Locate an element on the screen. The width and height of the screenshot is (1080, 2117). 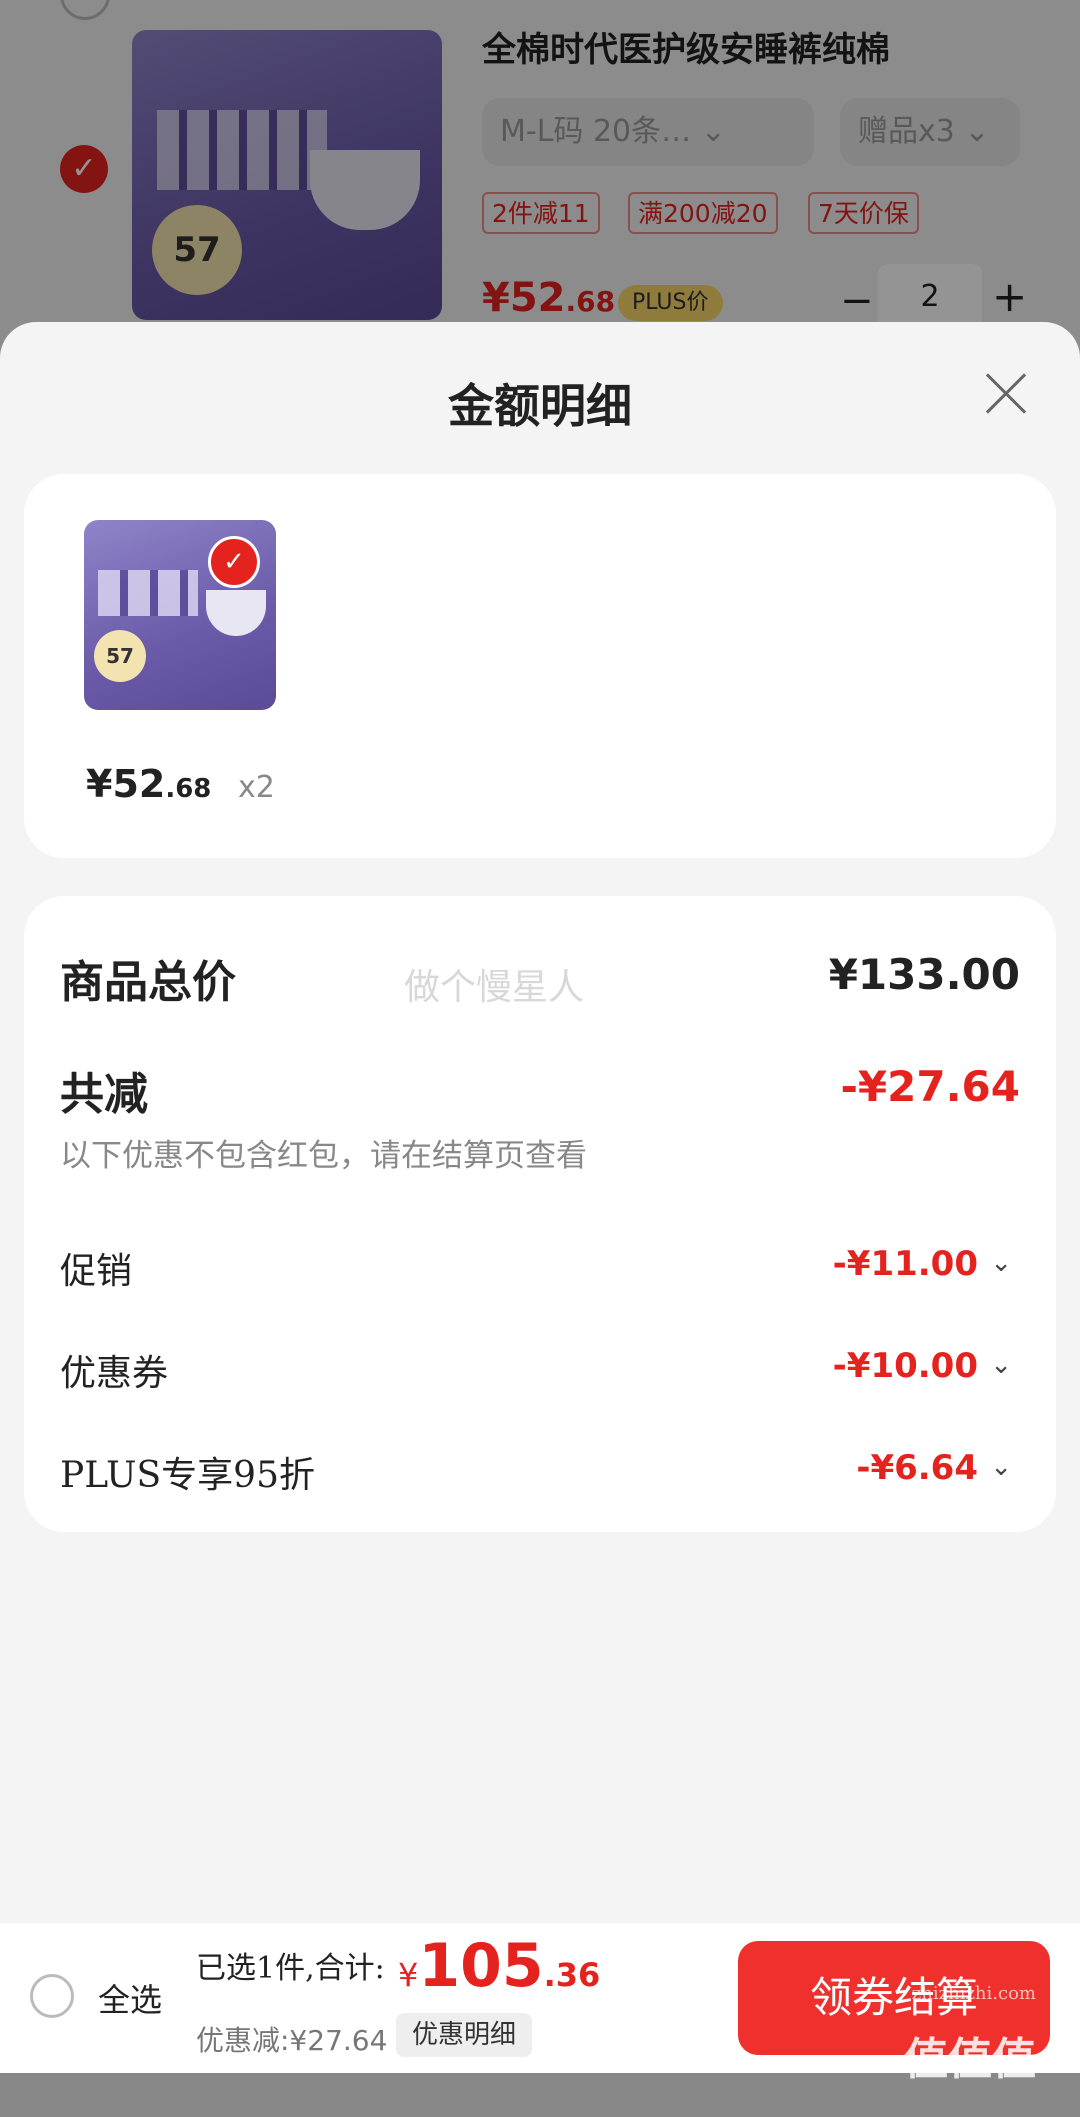
total-amount: ¥105.36 is located at coordinates (499, 1966).